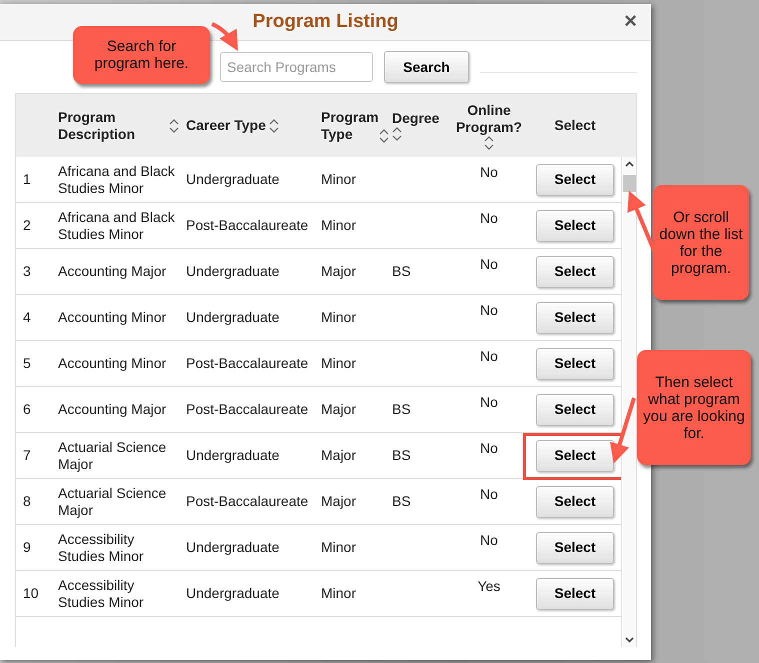 The height and width of the screenshot is (663, 759). What do you see at coordinates (629, 164) in the screenshot?
I see `scroll-up-icon` at bounding box center [629, 164].